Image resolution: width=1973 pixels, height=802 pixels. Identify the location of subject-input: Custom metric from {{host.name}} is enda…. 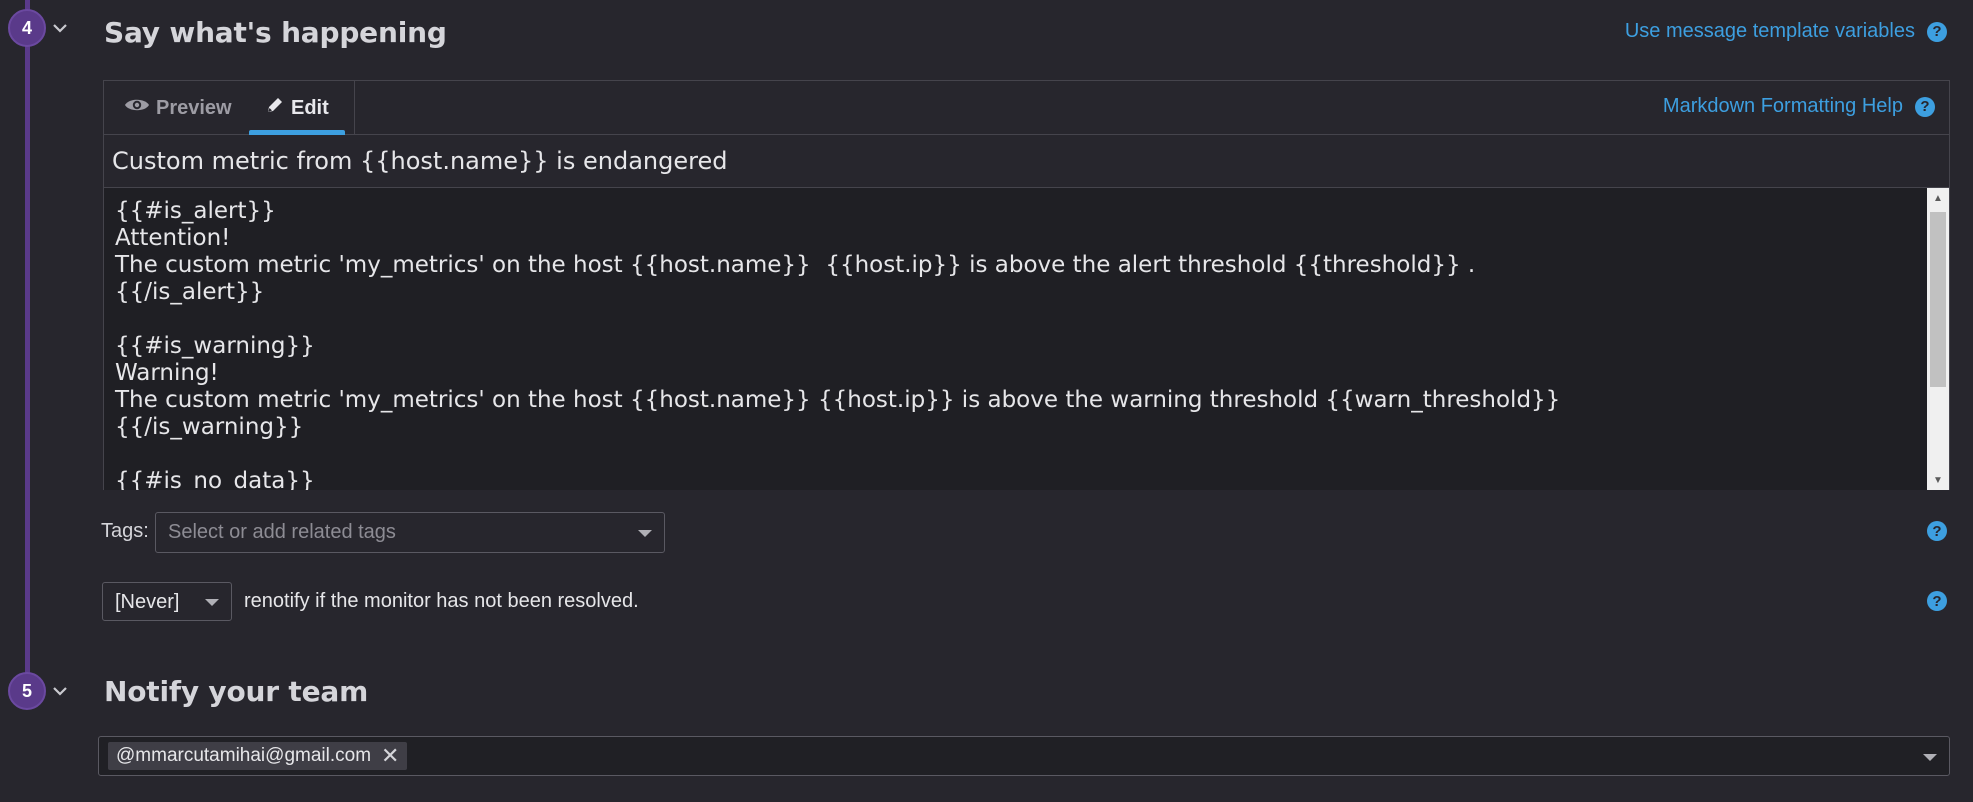
(1026, 161).